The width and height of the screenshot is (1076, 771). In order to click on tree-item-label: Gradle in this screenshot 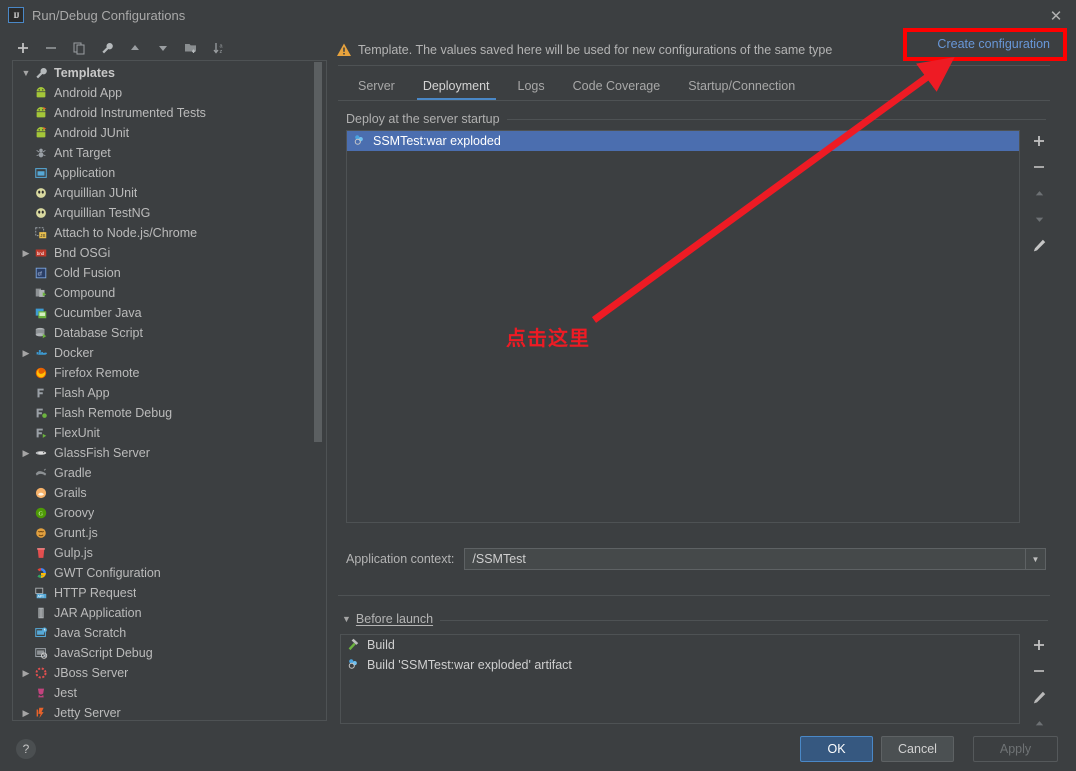, I will do `click(73, 473)`.